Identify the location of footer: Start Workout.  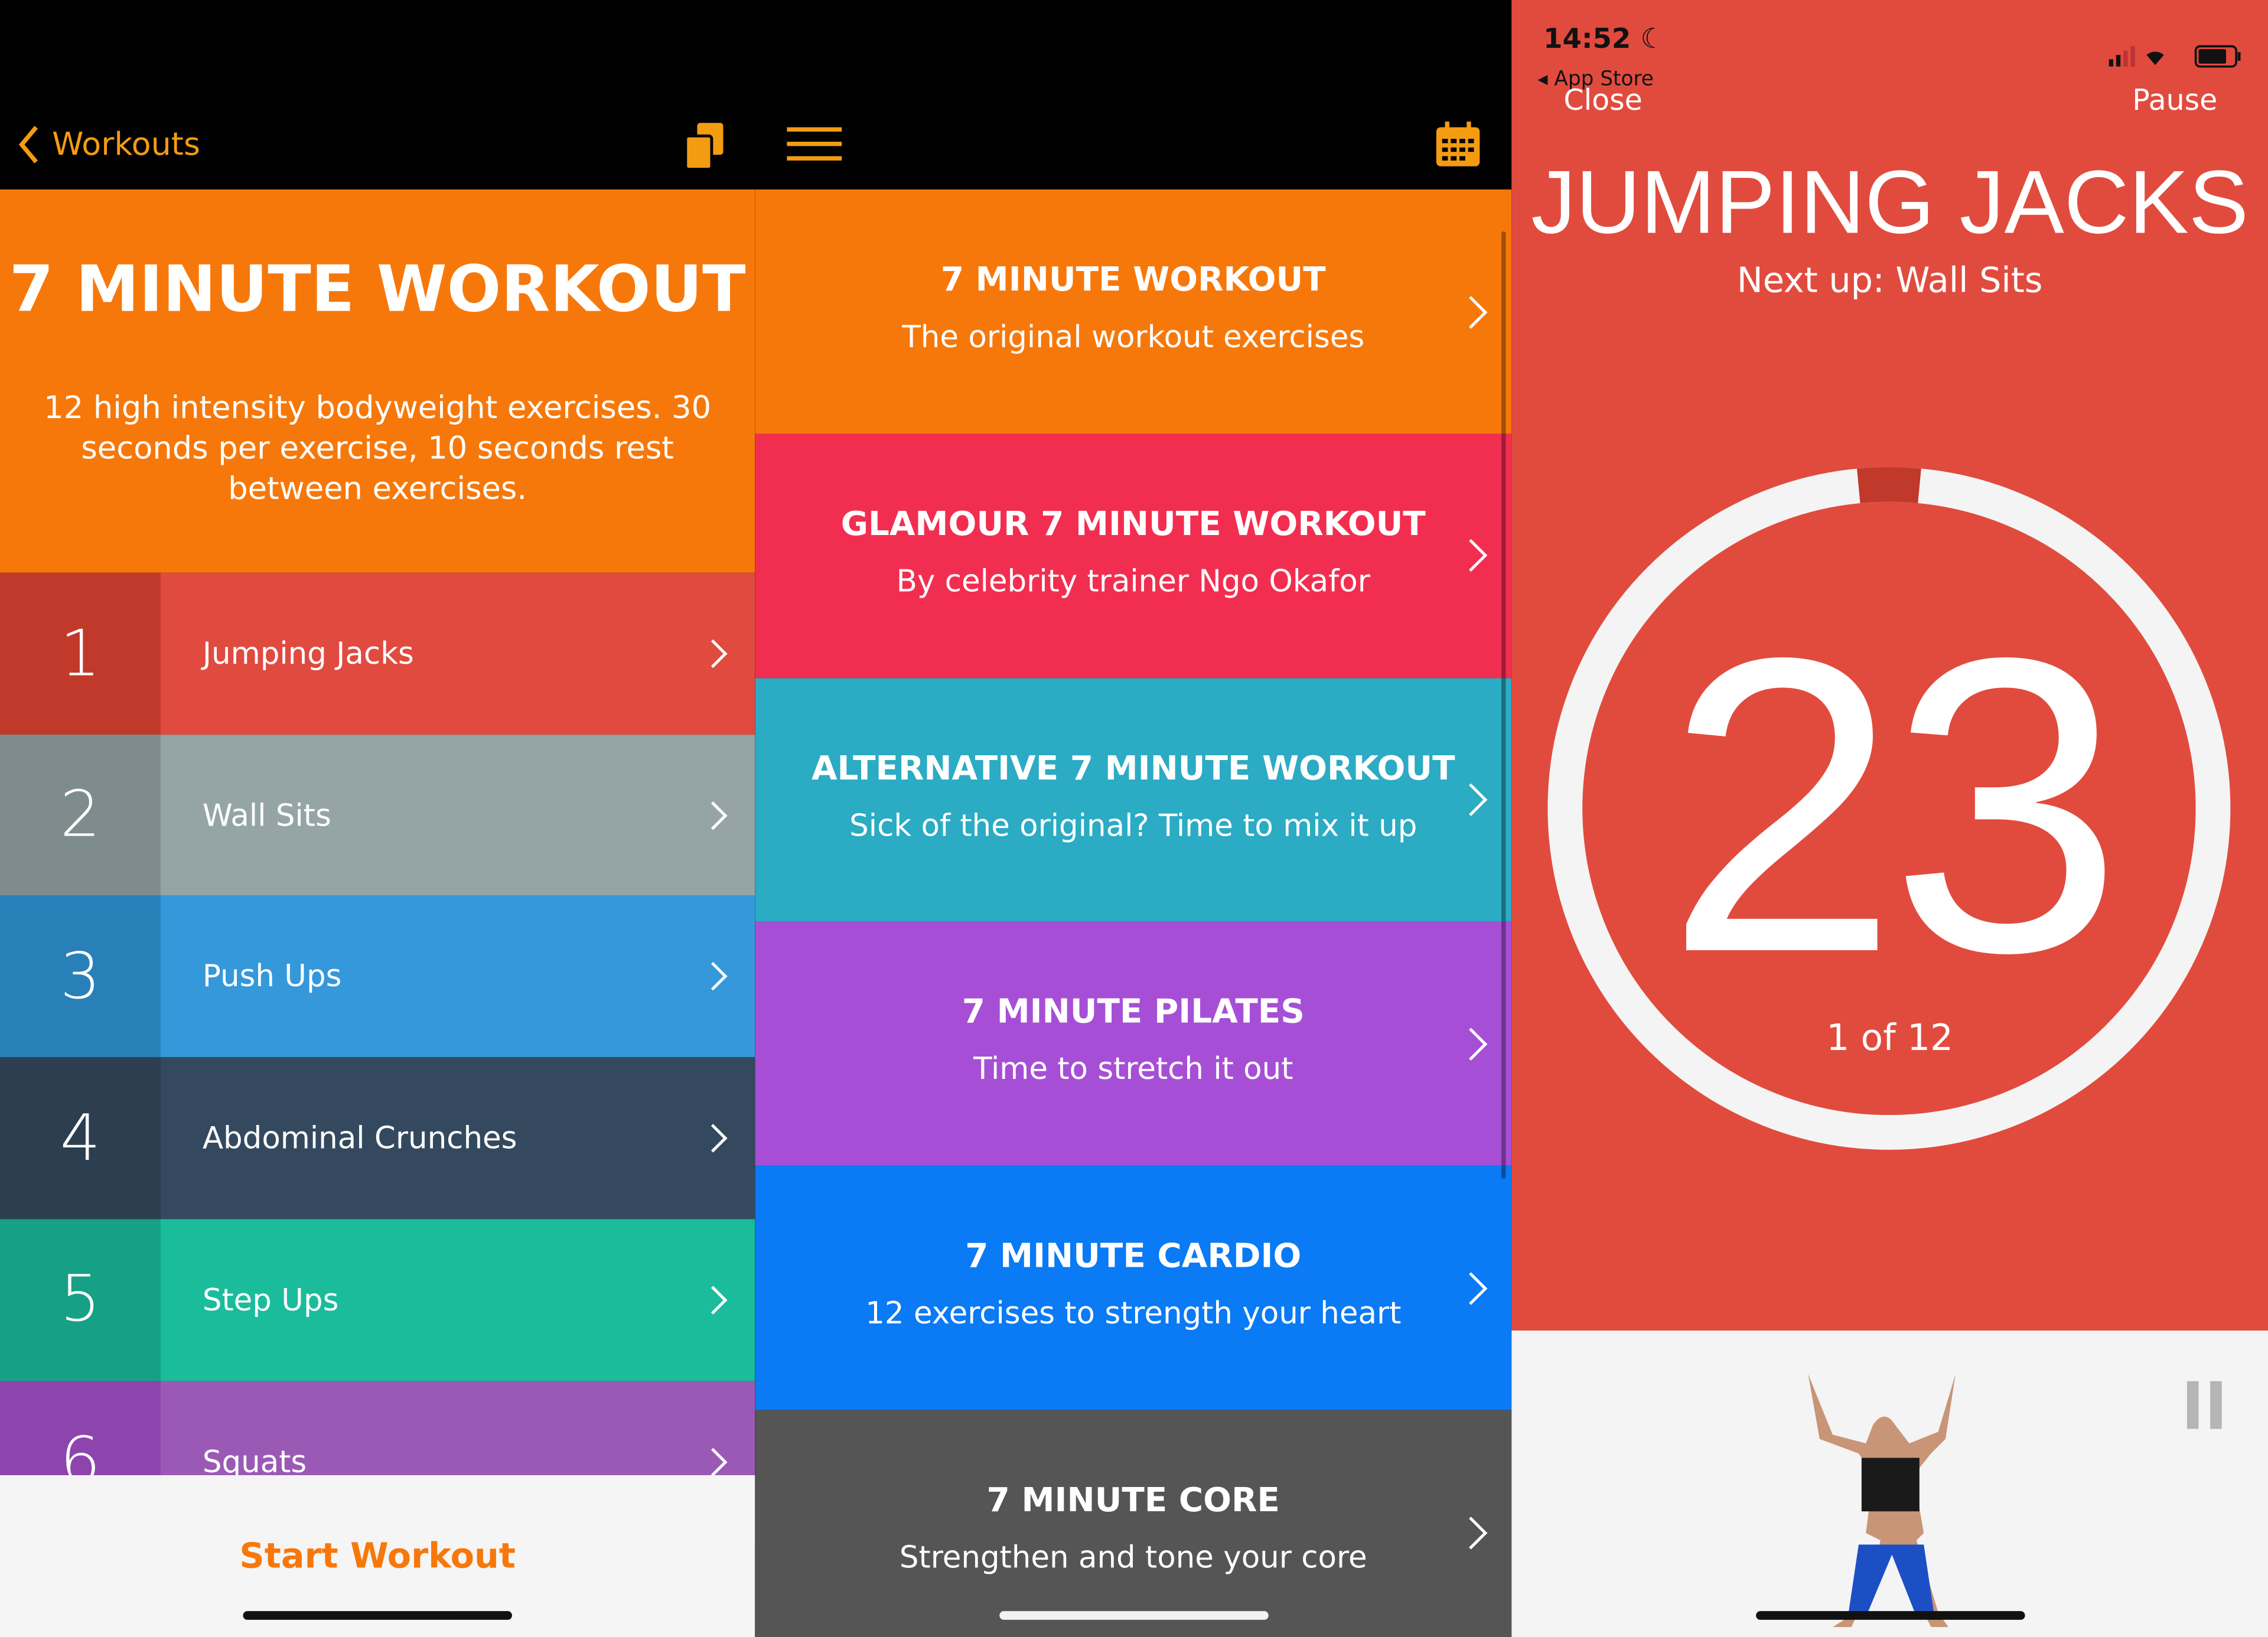
(377, 1556).